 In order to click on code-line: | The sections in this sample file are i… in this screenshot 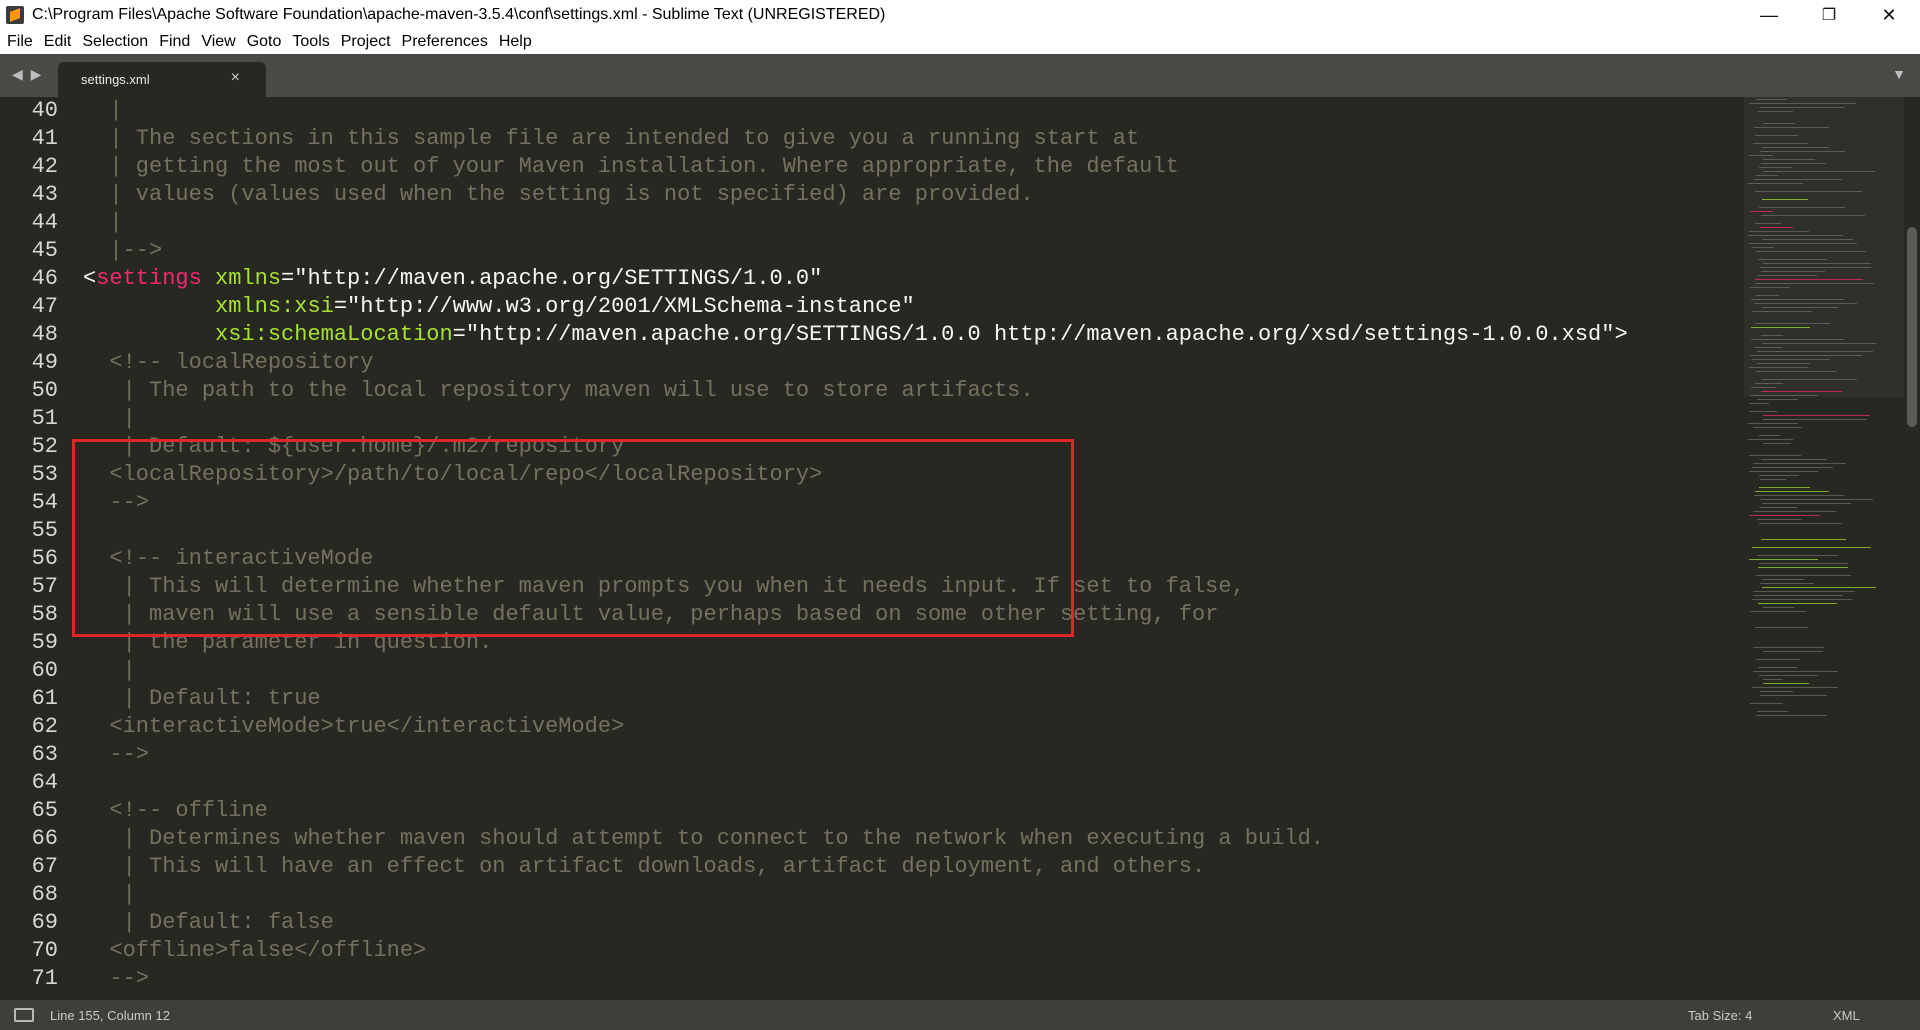, I will do `click(611, 139)`.